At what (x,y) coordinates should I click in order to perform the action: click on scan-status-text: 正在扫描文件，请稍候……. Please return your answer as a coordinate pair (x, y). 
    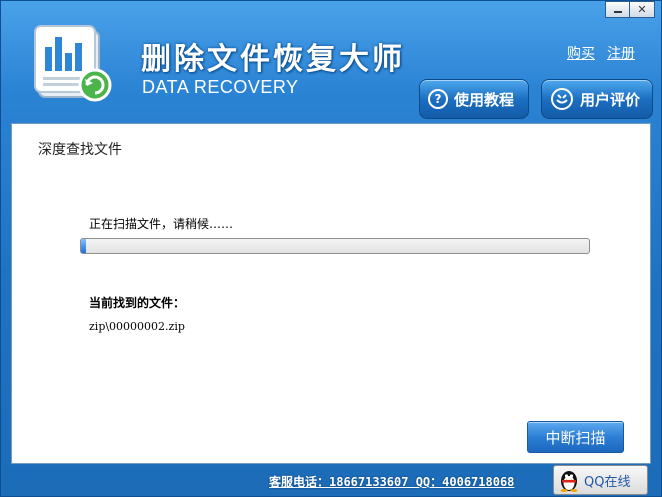
    Looking at the image, I should click on (161, 224).